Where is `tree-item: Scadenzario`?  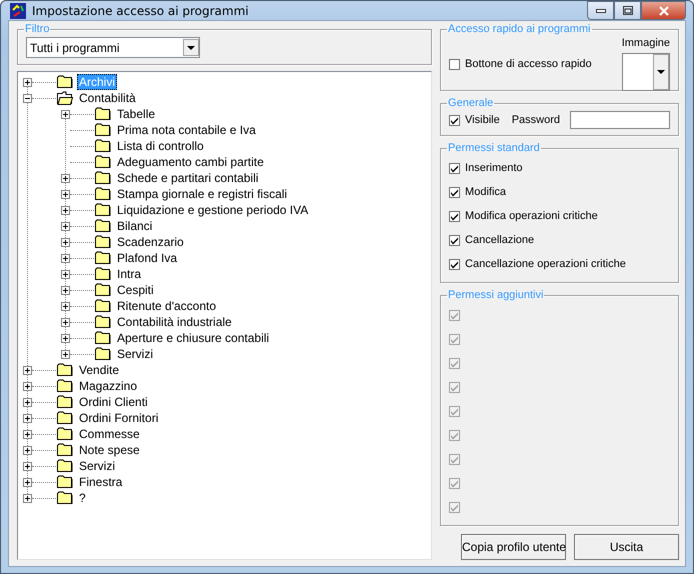
tree-item: Scadenzario is located at coordinates (150, 242).